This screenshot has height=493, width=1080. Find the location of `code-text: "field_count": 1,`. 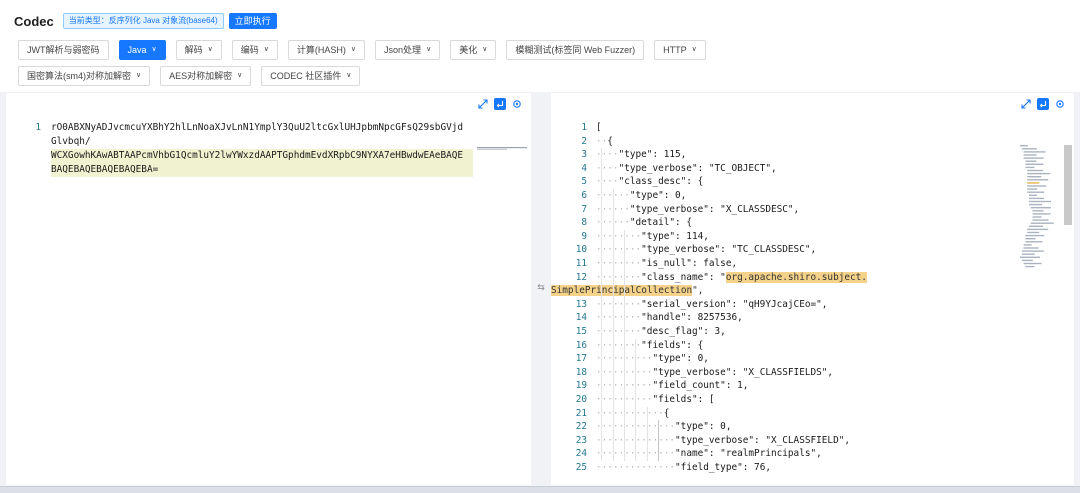

code-text: "field_count": 1, is located at coordinates (700, 386).